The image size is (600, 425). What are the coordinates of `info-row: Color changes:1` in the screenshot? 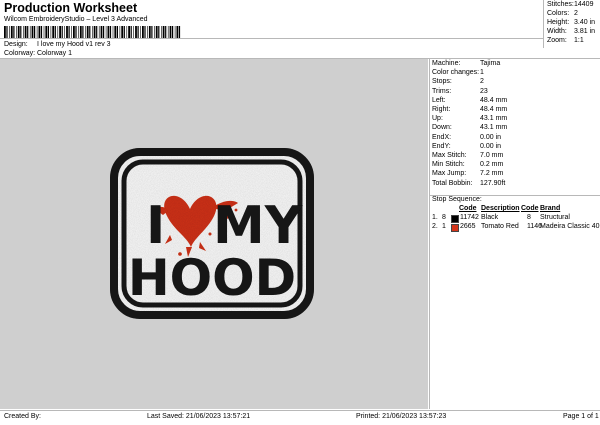 It's located at (458, 73).